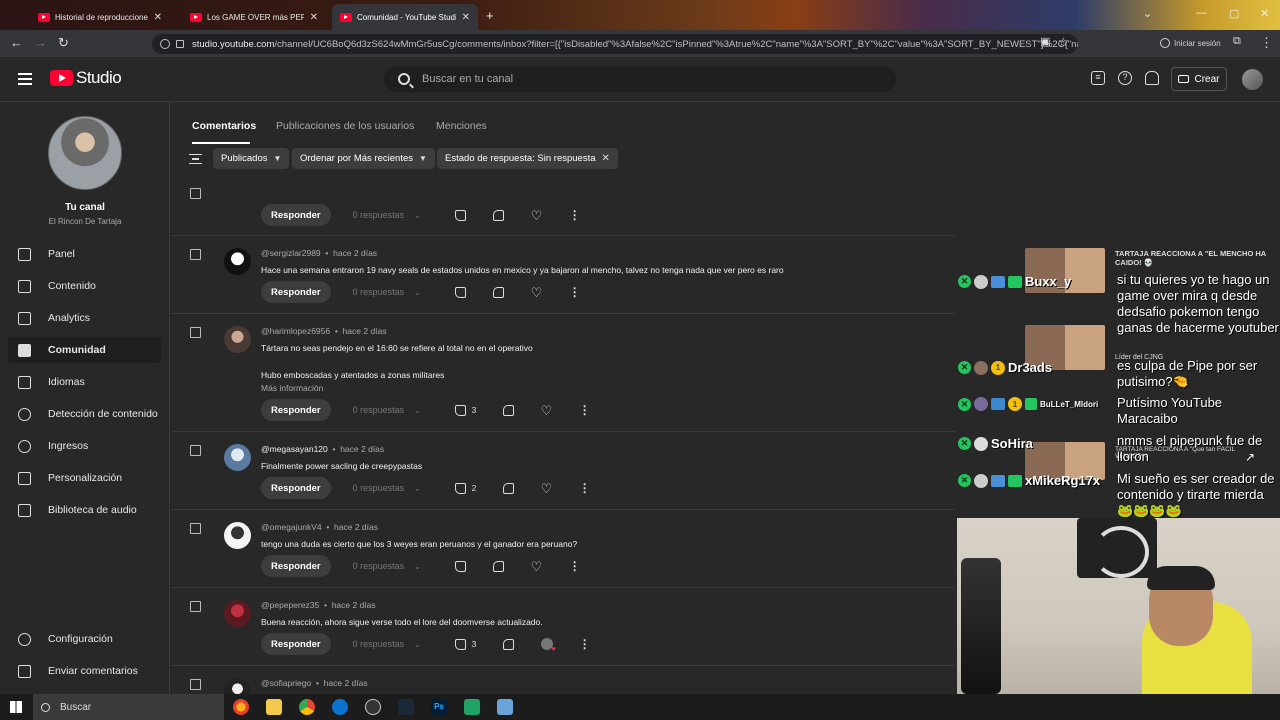  Describe the element at coordinates (1264, 13) in the screenshot. I see `window-close-icon: ✕` at that location.